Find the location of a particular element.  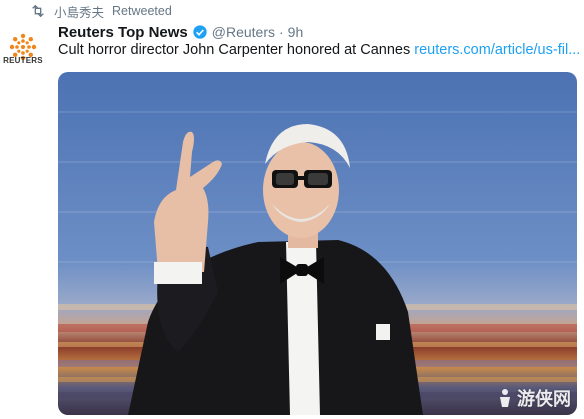

watermark: 游侠网 is located at coordinates (534, 398).